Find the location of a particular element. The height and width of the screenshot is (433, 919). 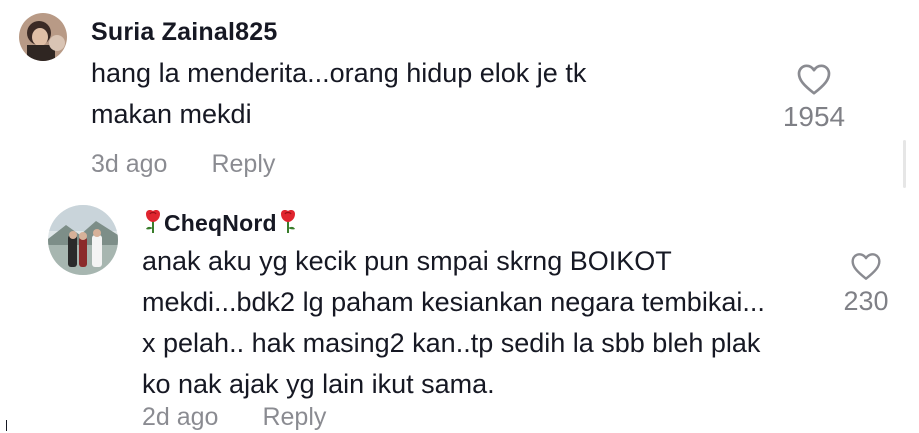

comment-username-row: CheqNord is located at coordinates (220, 222).